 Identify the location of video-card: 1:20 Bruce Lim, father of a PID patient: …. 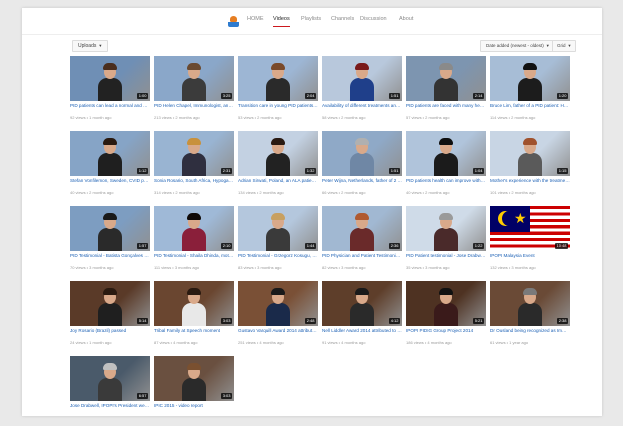
(530, 93).